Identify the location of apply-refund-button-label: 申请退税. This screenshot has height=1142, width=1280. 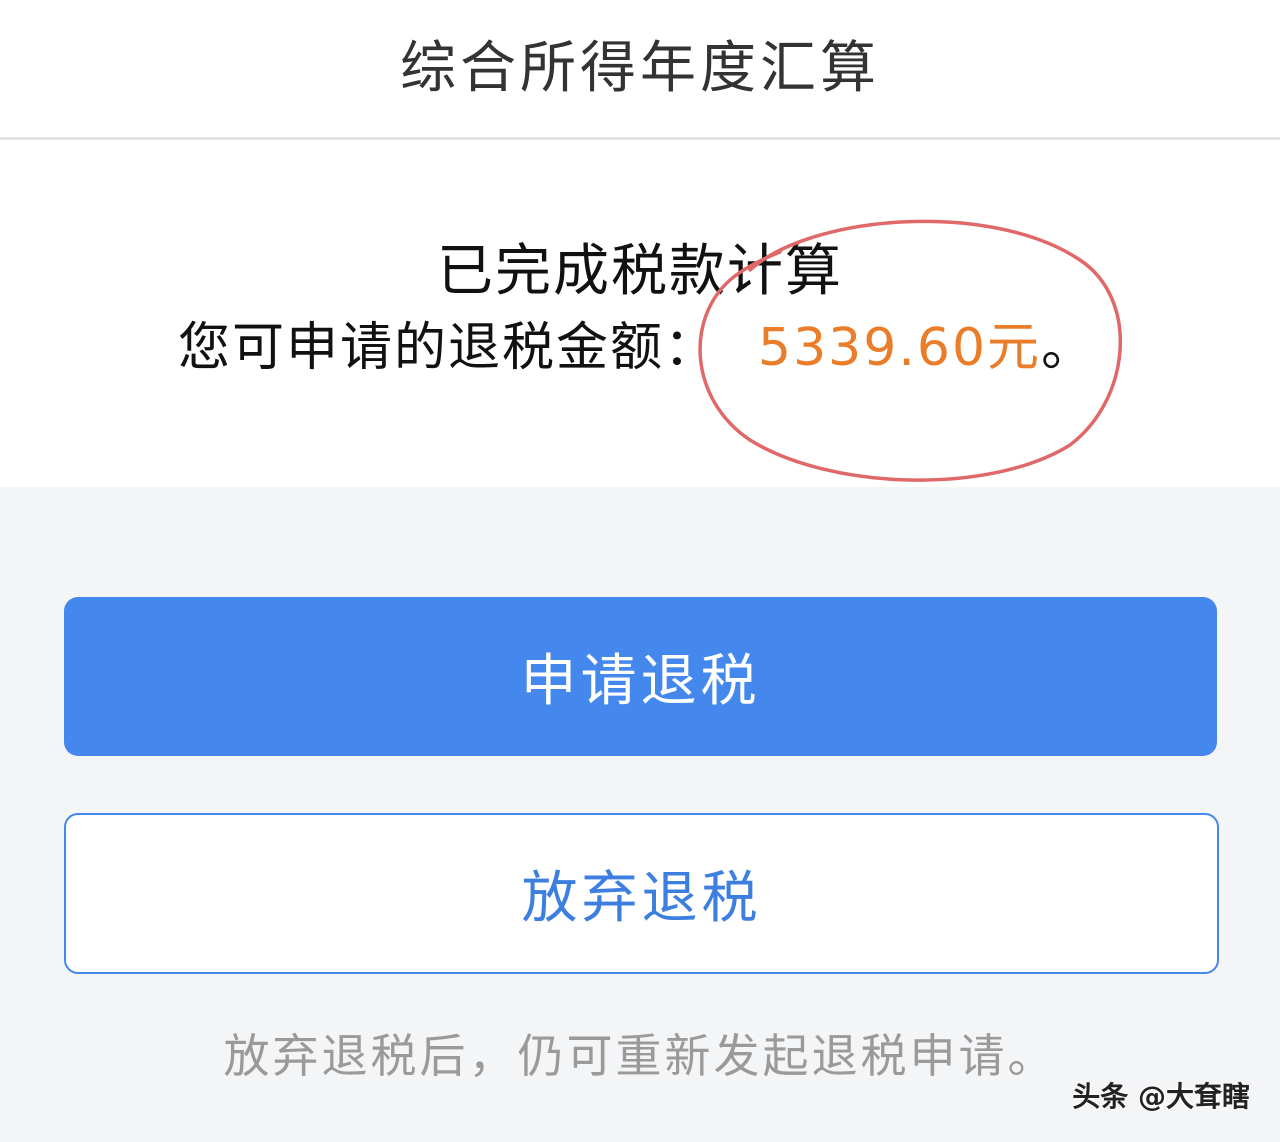
(640, 681).